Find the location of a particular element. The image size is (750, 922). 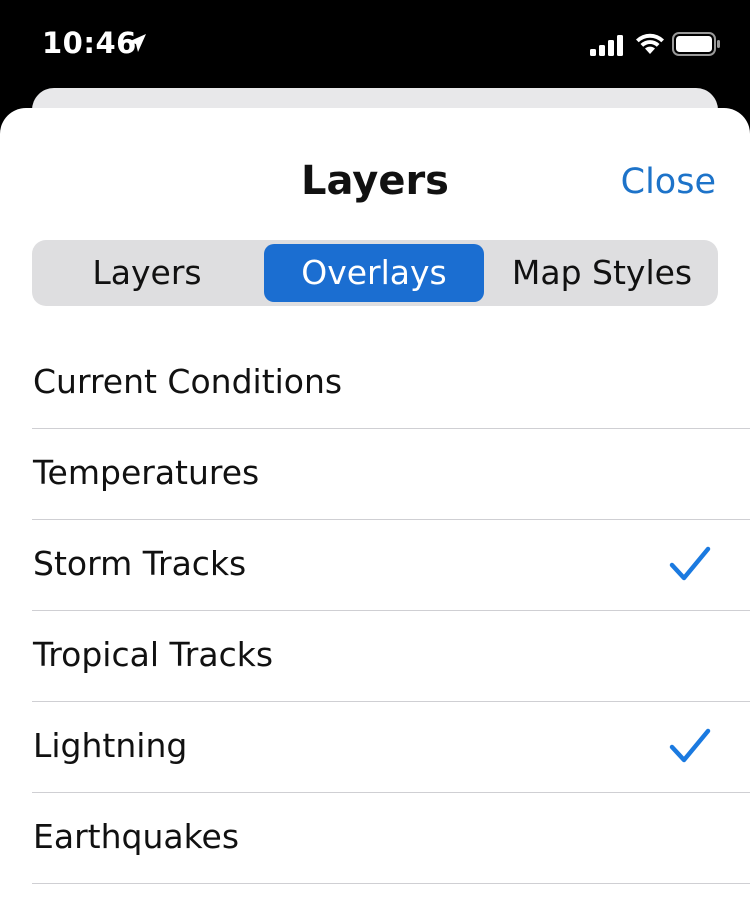

location-arrow-icon is located at coordinates (137, 43).